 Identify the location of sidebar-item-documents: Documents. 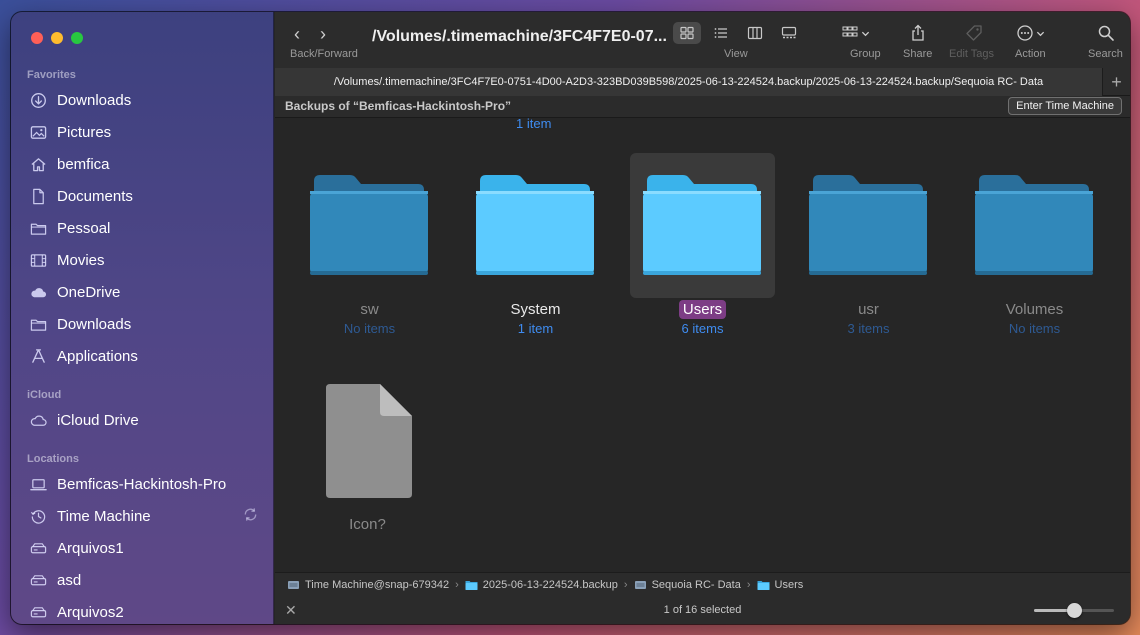
(147, 196).